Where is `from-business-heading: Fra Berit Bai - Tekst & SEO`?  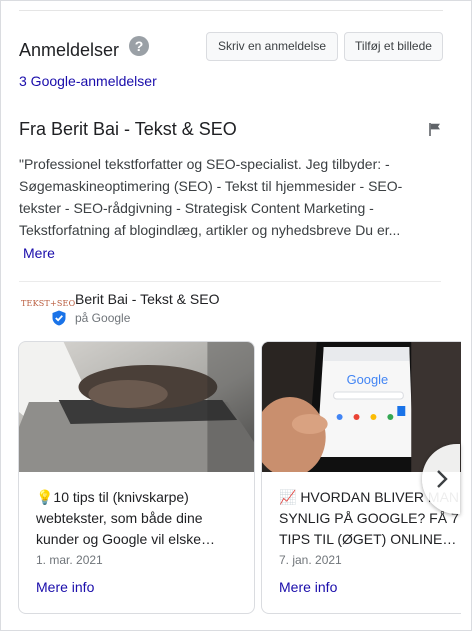
from-business-heading: Fra Berit Bai - Tekst & SEO is located at coordinates (128, 129).